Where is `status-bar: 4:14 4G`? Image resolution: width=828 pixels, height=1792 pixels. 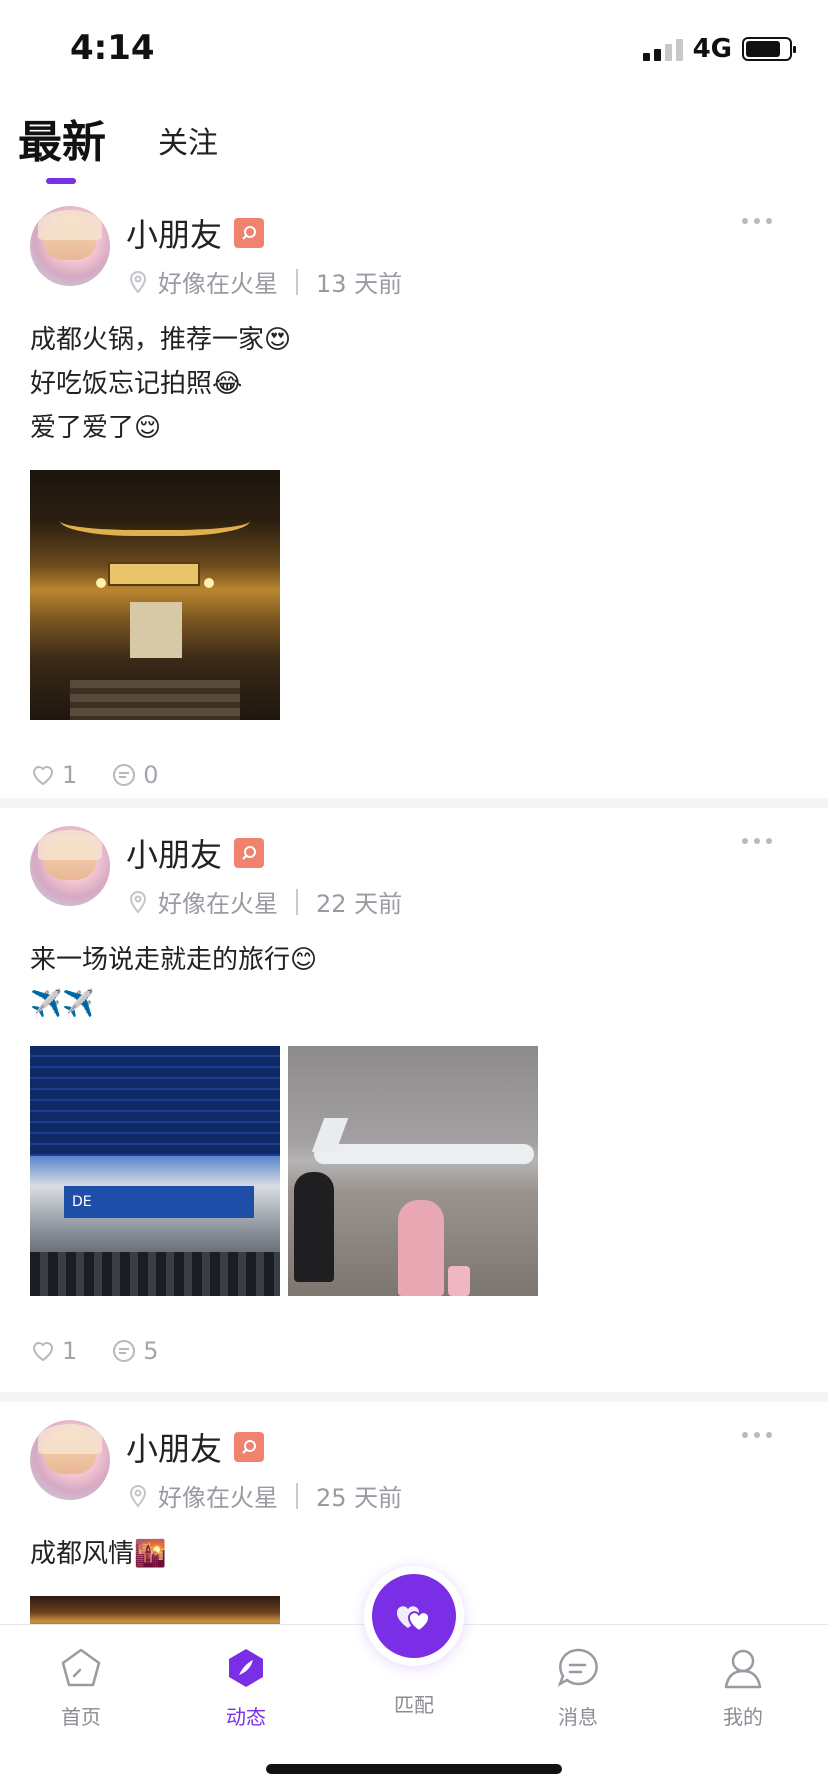
status-bar: 4:14 4G is located at coordinates (414, 50).